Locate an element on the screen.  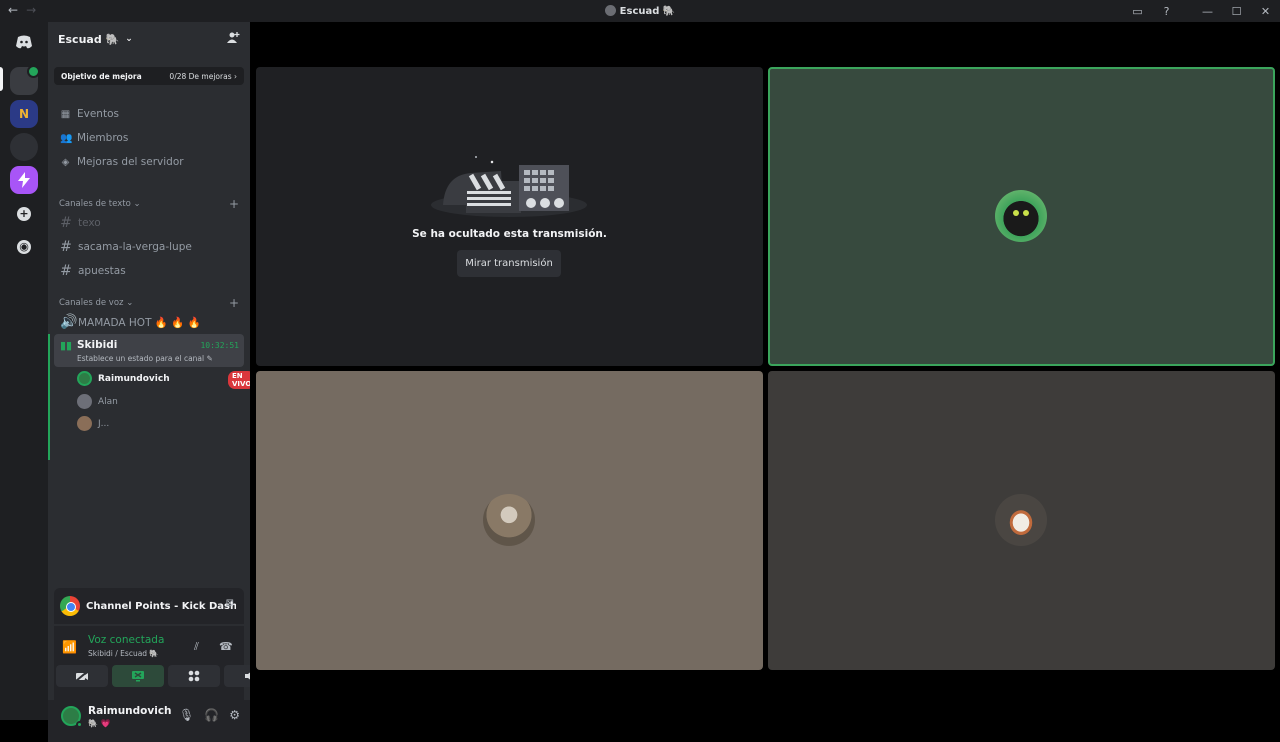
signal-icon: 📶 is located at coordinates (69, 647).